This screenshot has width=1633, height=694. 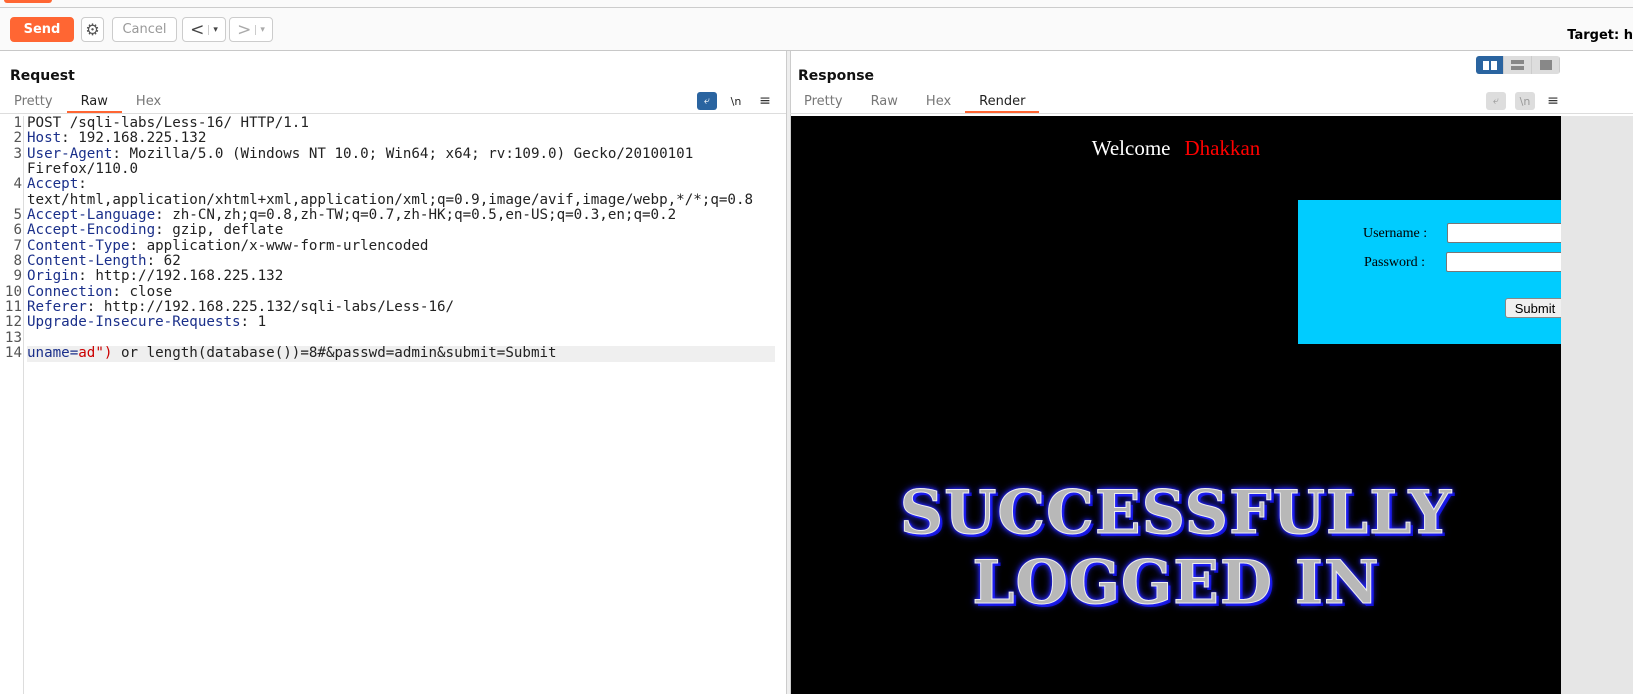 What do you see at coordinates (1504, 233) in the screenshot?
I see `username-input` at bounding box center [1504, 233].